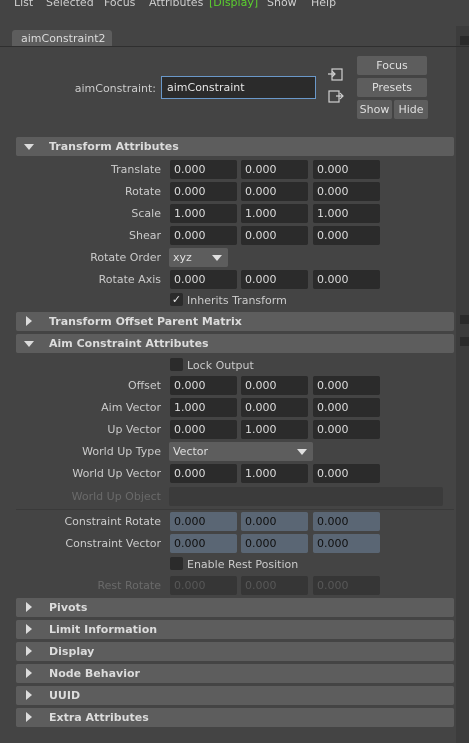  I want to click on rotate-axis-label: Rotate Axis, so click(129, 279).